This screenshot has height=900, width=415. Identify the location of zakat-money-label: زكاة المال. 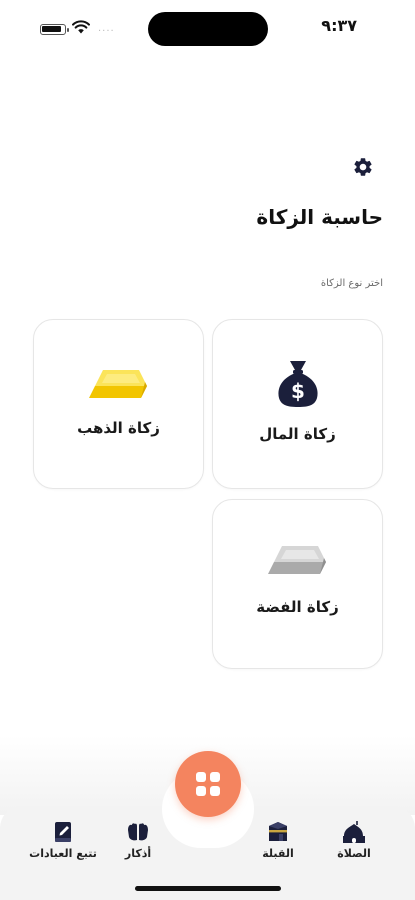
(297, 434).